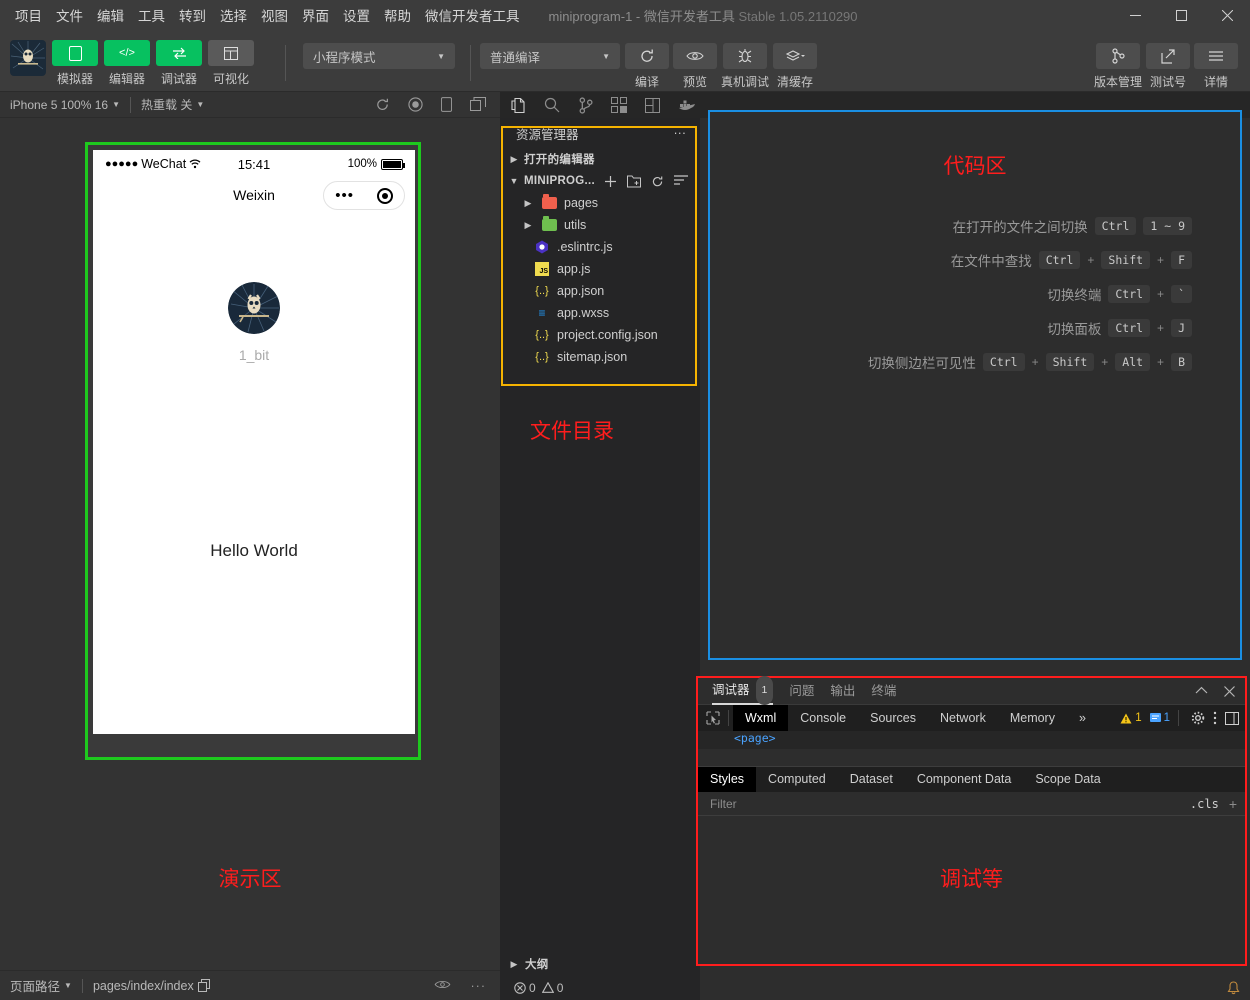 This screenshot has height=1000, width=1250. I want to click on wxml-splitter, so click(971, 758).